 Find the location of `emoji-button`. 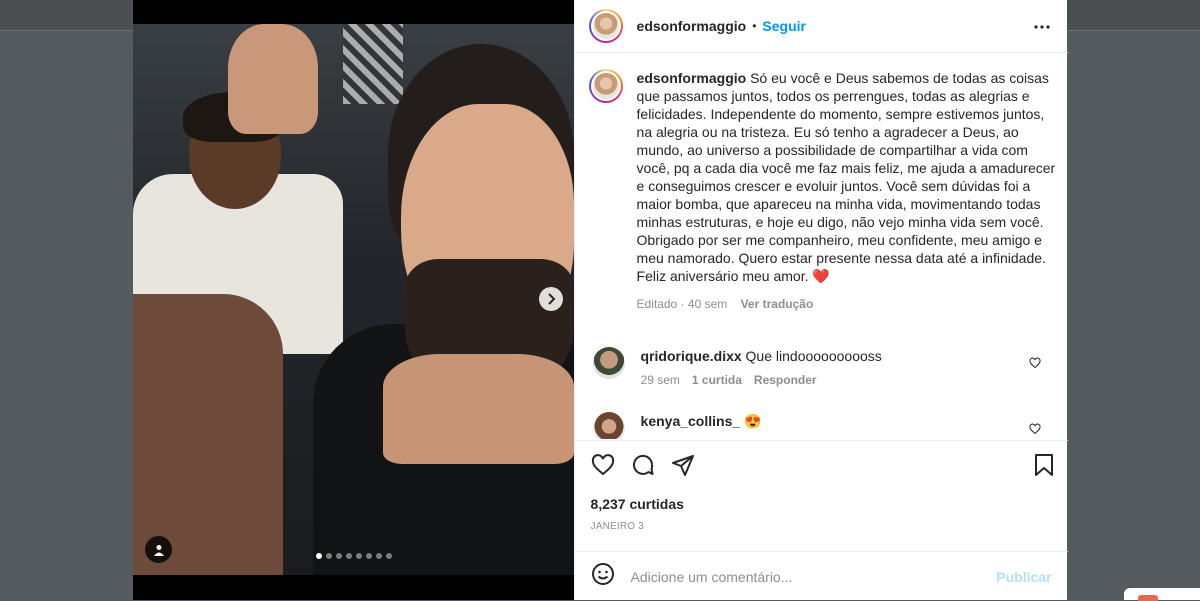

emoji-button is located at coordinates (603, 576).